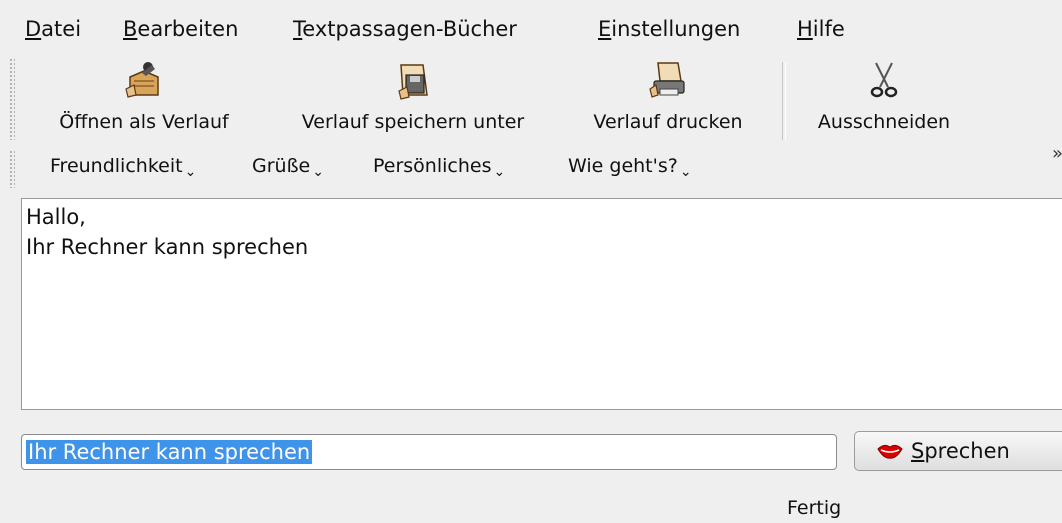  What do you see at coordinates (890, 451) in the screenshot?
I see `lips-icon` at bounding box center [890, 451].